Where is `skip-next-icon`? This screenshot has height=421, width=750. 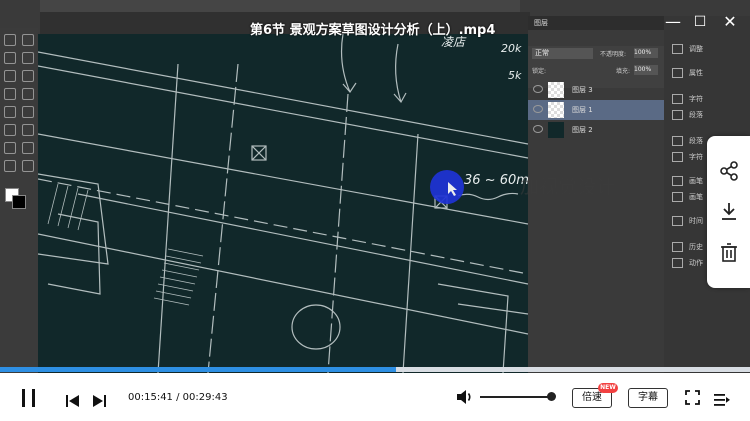 skip-next-icon is located at coordinates (99, 401).